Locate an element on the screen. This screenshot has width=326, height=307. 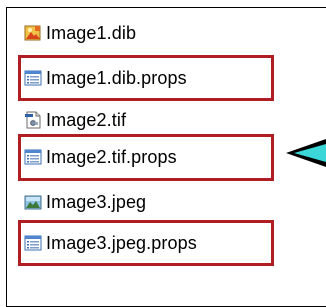
callout-arrow-icon is located at coordinates (306, 153).